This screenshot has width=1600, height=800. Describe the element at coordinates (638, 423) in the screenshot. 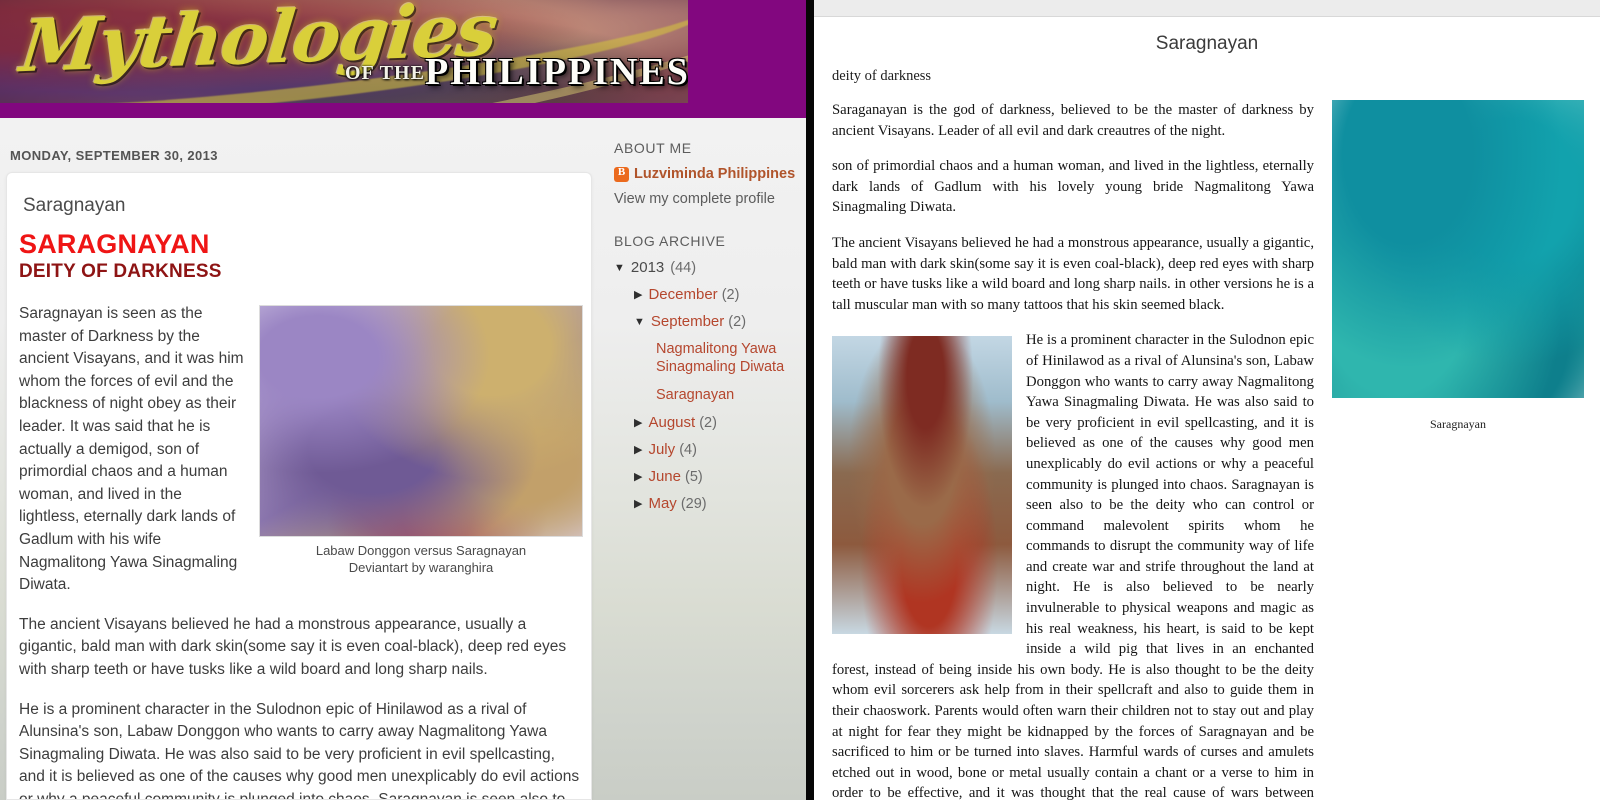

I see `chevron-right-icon-august: ▶` at that location.